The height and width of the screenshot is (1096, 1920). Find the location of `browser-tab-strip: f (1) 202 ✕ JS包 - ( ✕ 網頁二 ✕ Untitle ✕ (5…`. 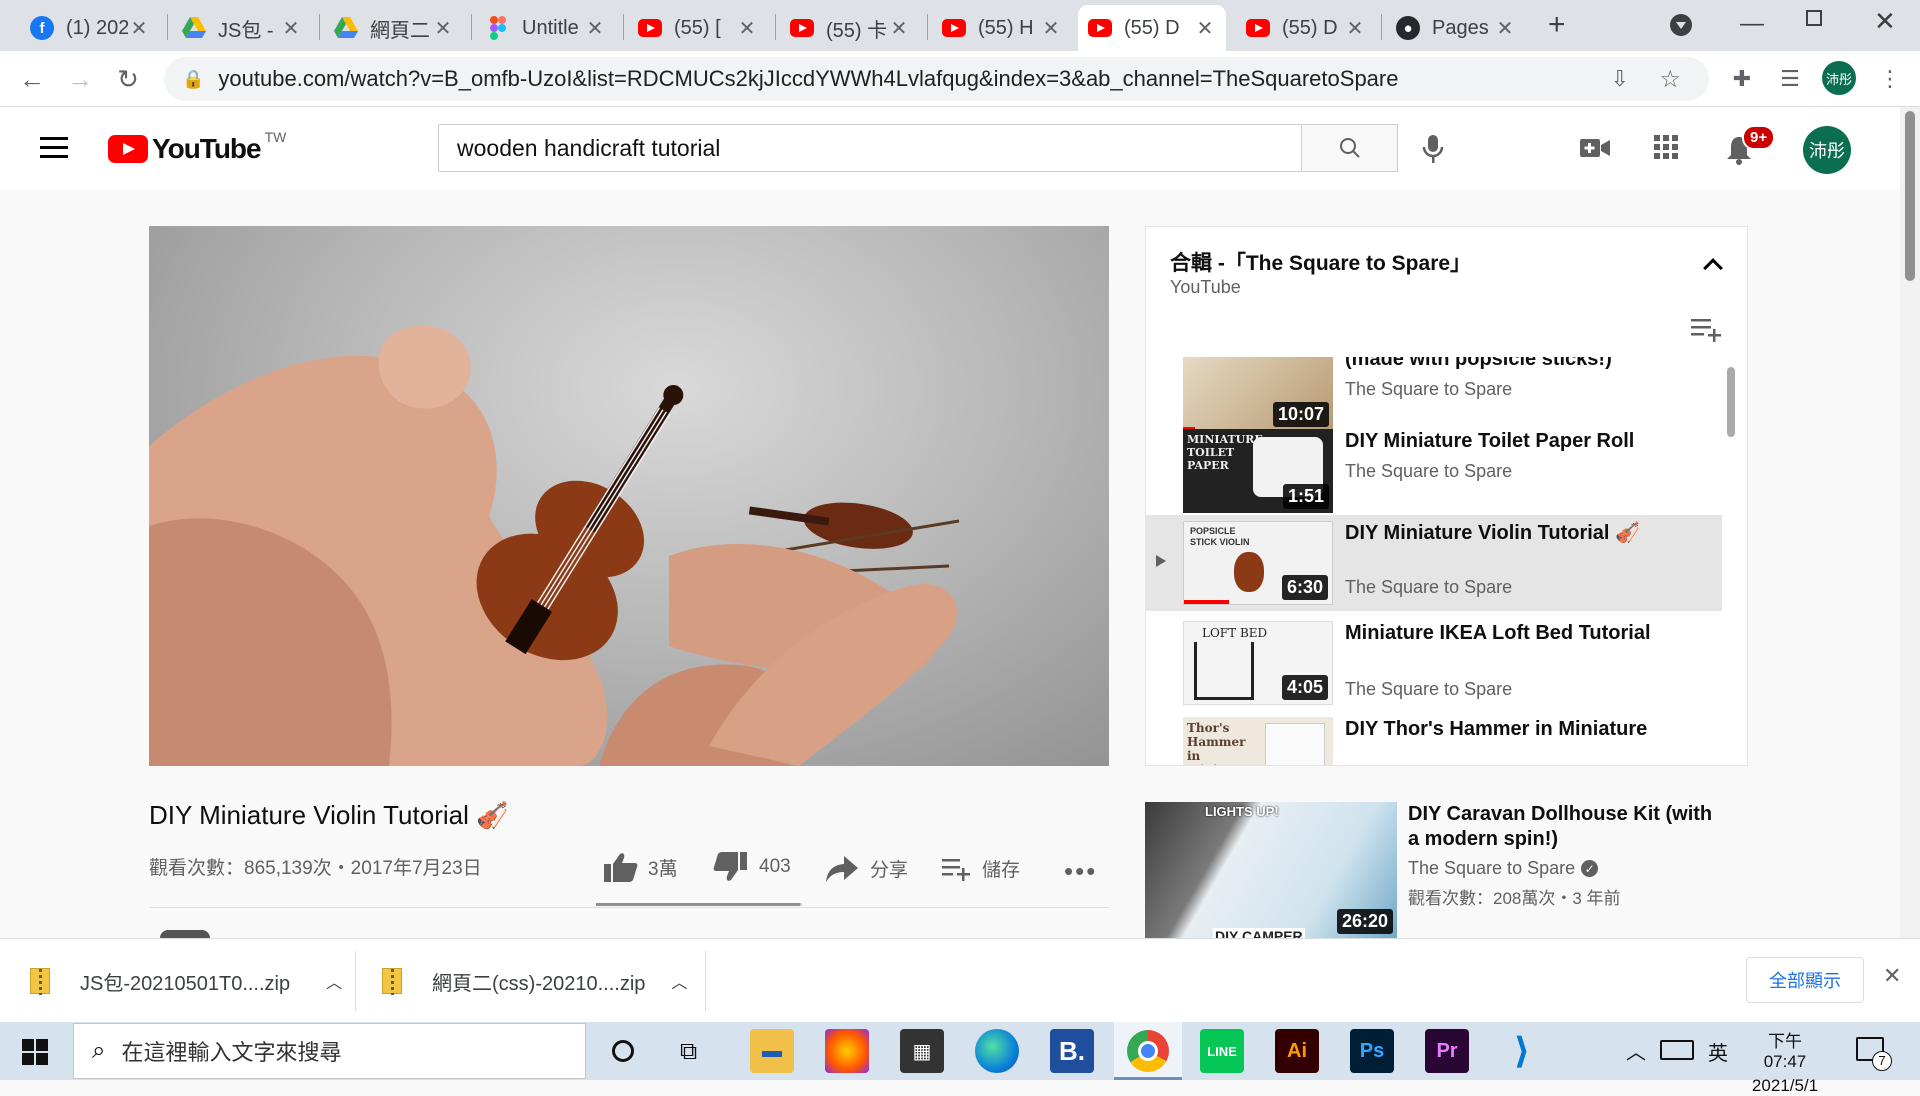

browser-tab-strip: f (1) 202 ✕ JS包 - ( ✕ 網頁二 ✕ Untitle ✕ (5… is located at coordinates (960, 25).